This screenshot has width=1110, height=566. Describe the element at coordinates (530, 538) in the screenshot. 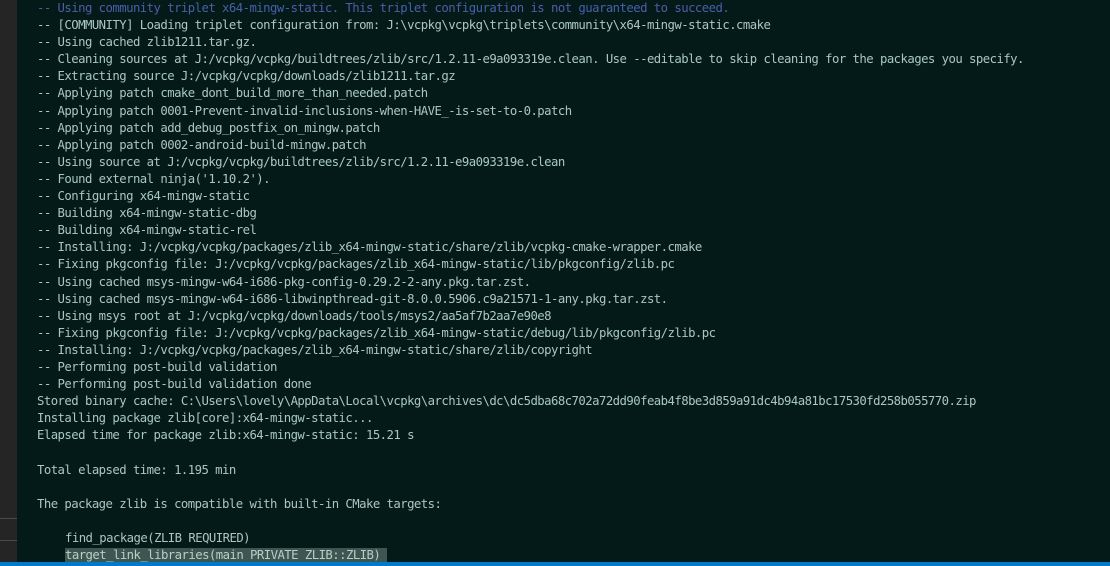

I see `terminal-line: find_package(ZLIB REQUIRED)` at that location.